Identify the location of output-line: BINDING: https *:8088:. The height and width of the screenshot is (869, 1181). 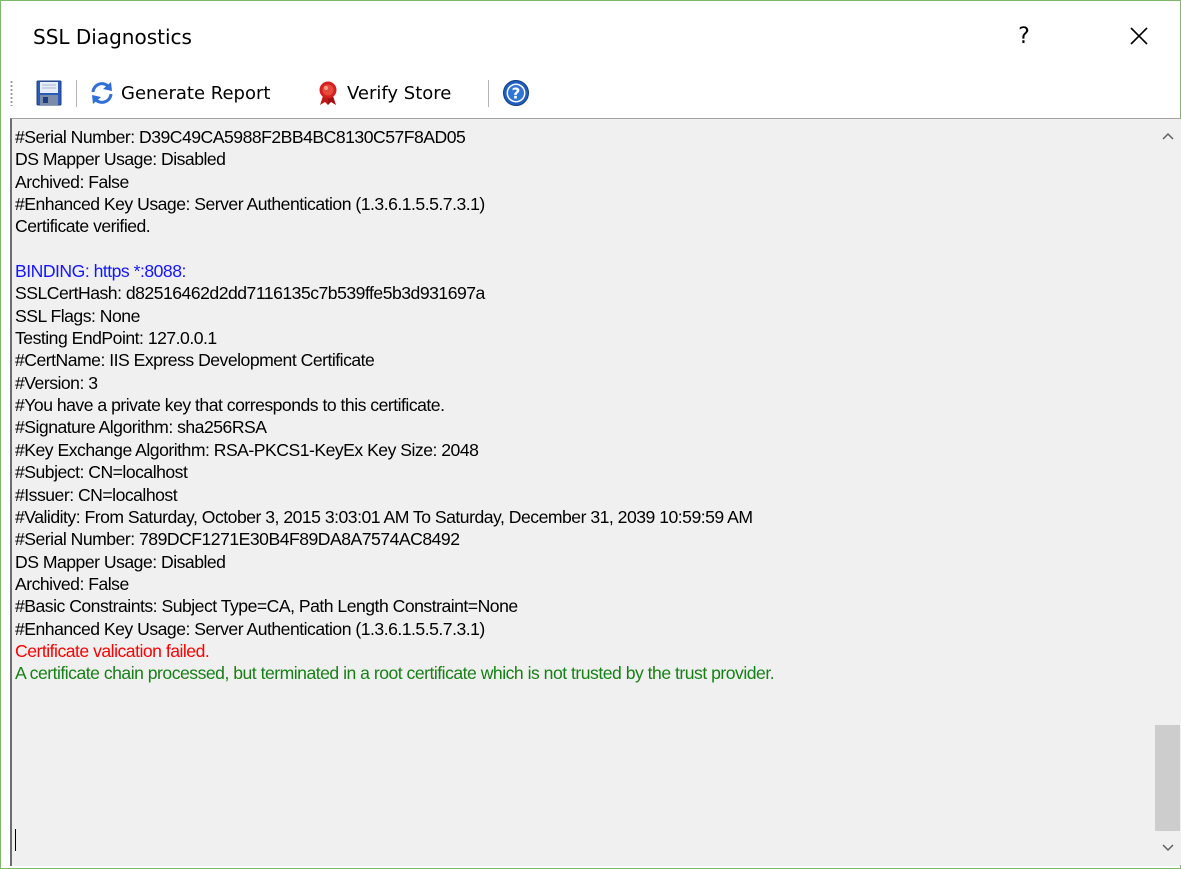
(100, 271).